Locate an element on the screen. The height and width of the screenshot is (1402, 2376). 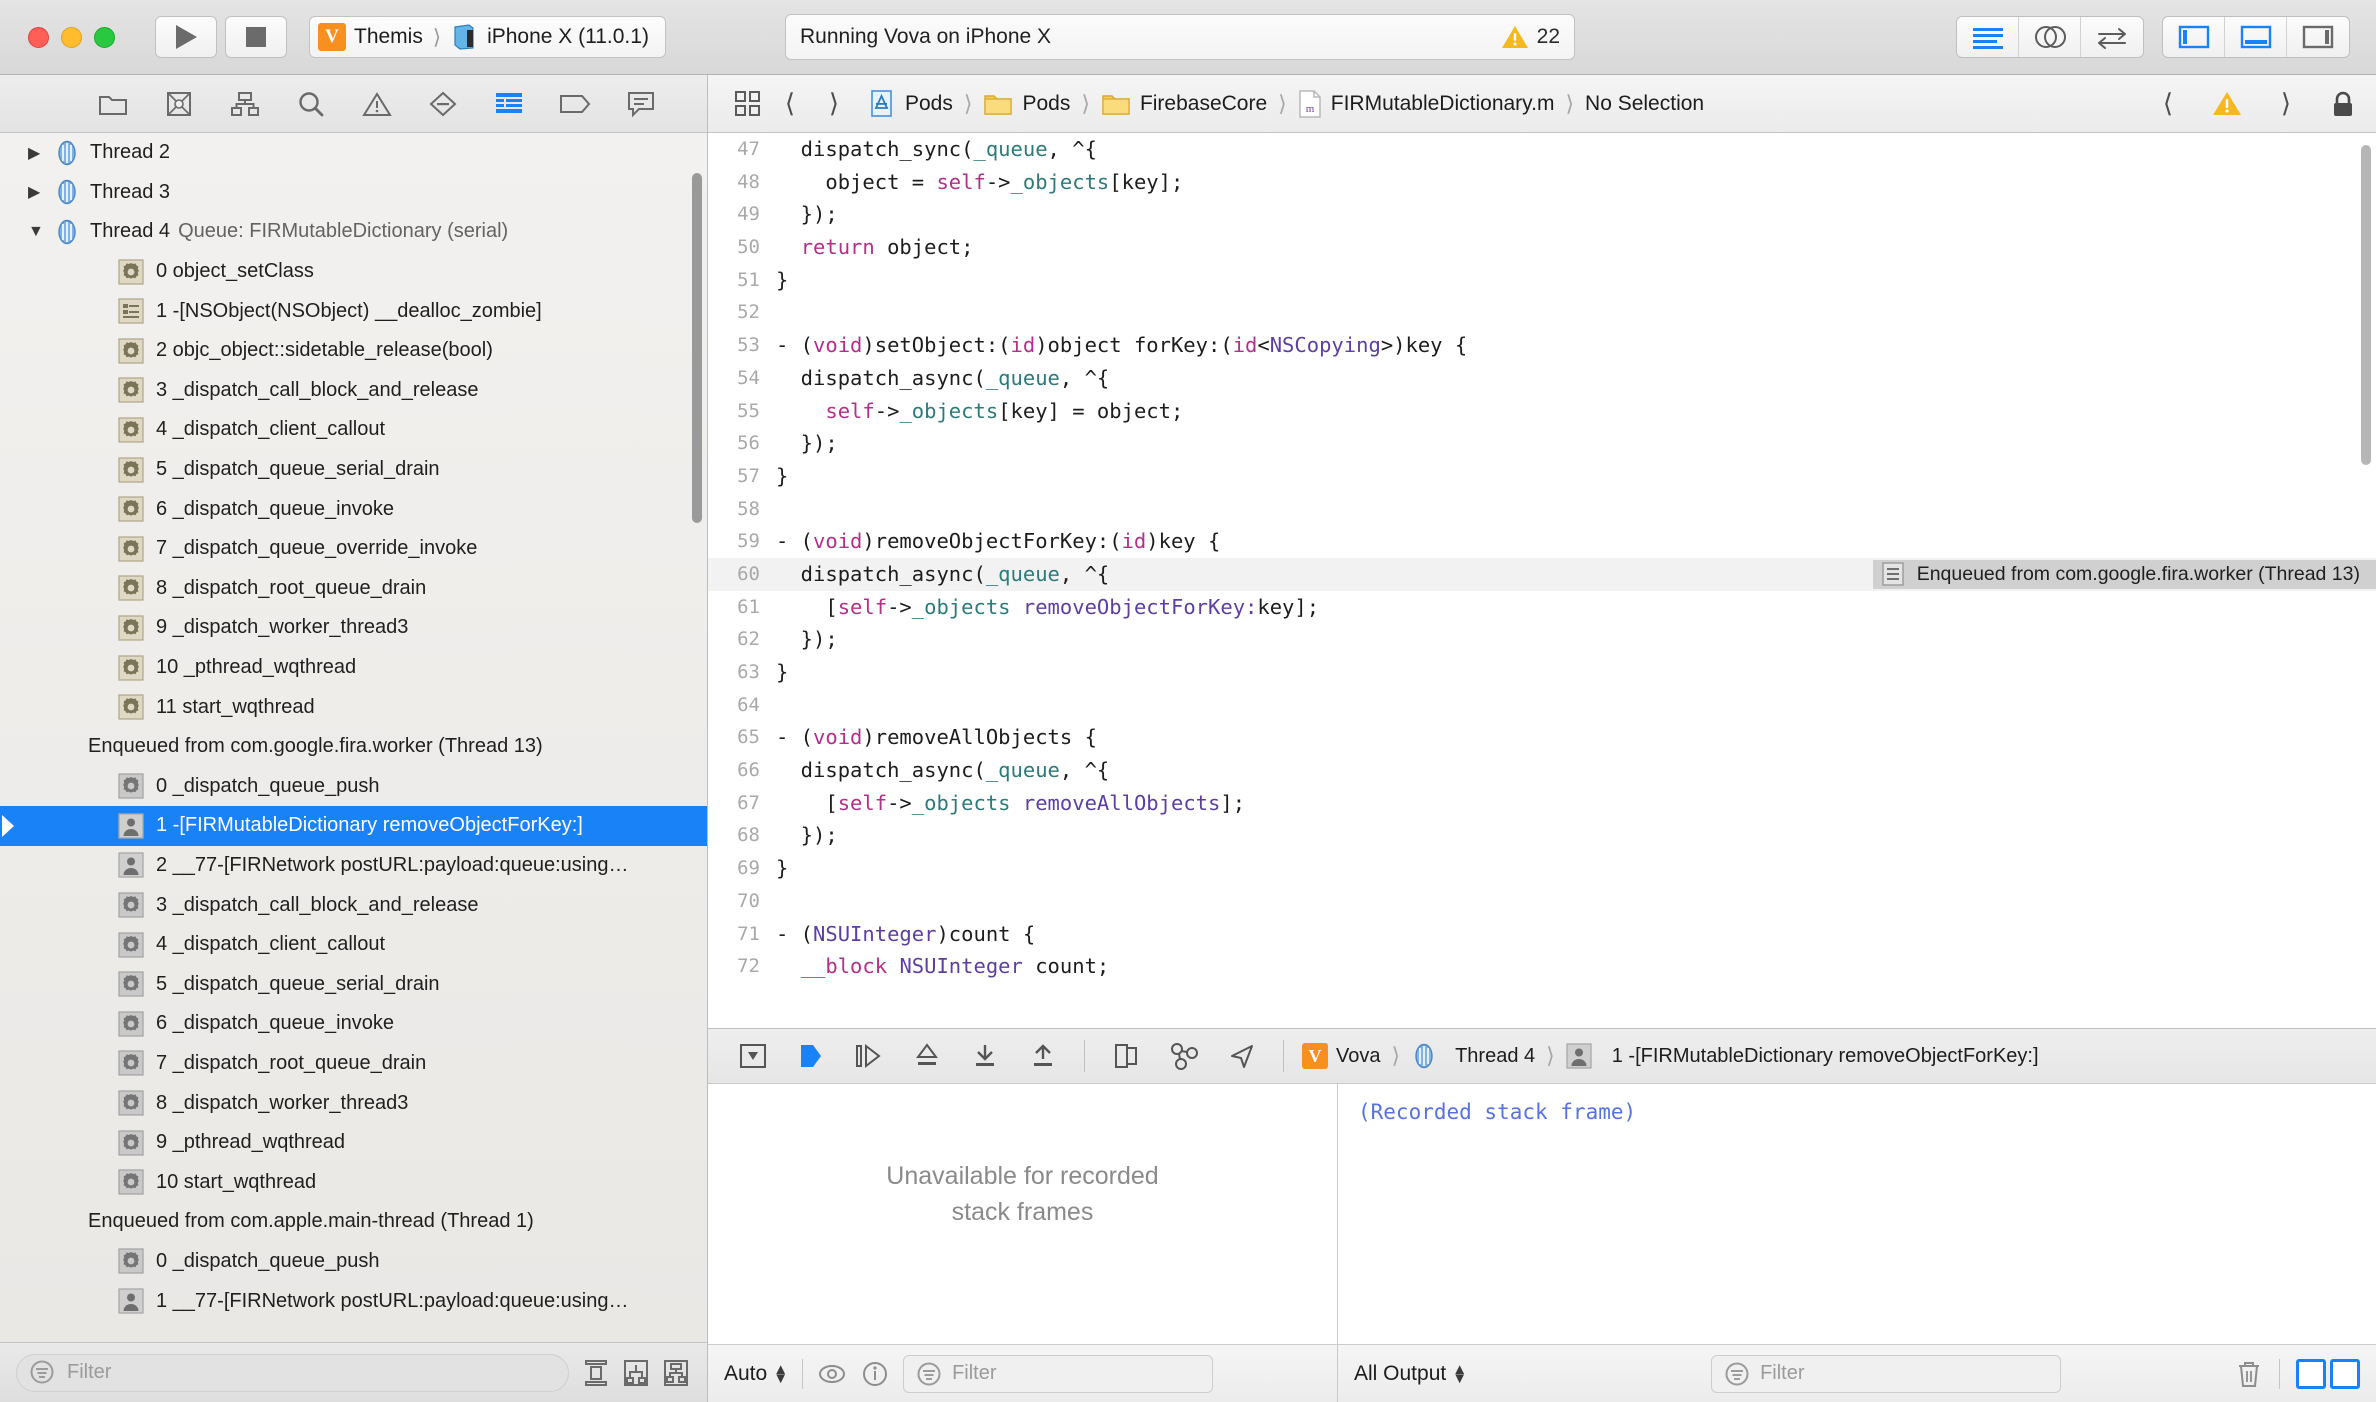
test-navigator-icon is located at coordinates (443, 104).